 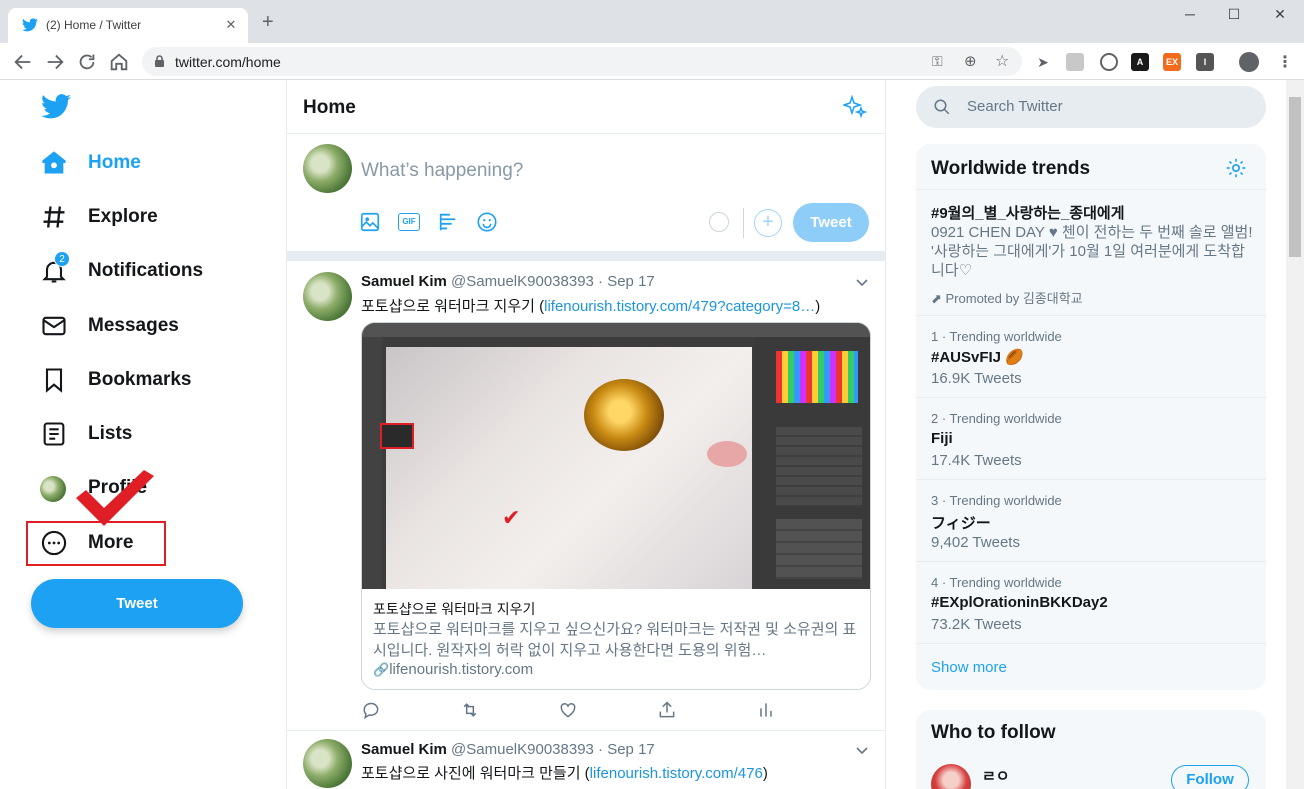 What do you see at coordinates (470, 711) in the screenshot?
I see `retweet-icon` at bounding box center [470, 711].